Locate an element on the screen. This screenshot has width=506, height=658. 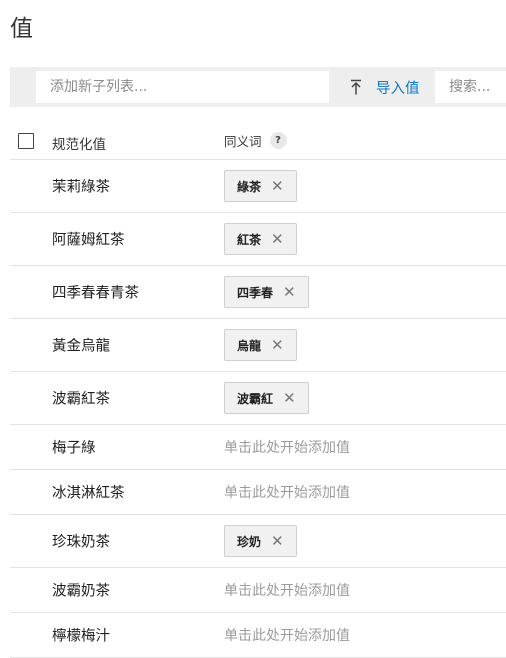
synonym-chip: 紅茶 ✕ is located at coordinates (260, 239).